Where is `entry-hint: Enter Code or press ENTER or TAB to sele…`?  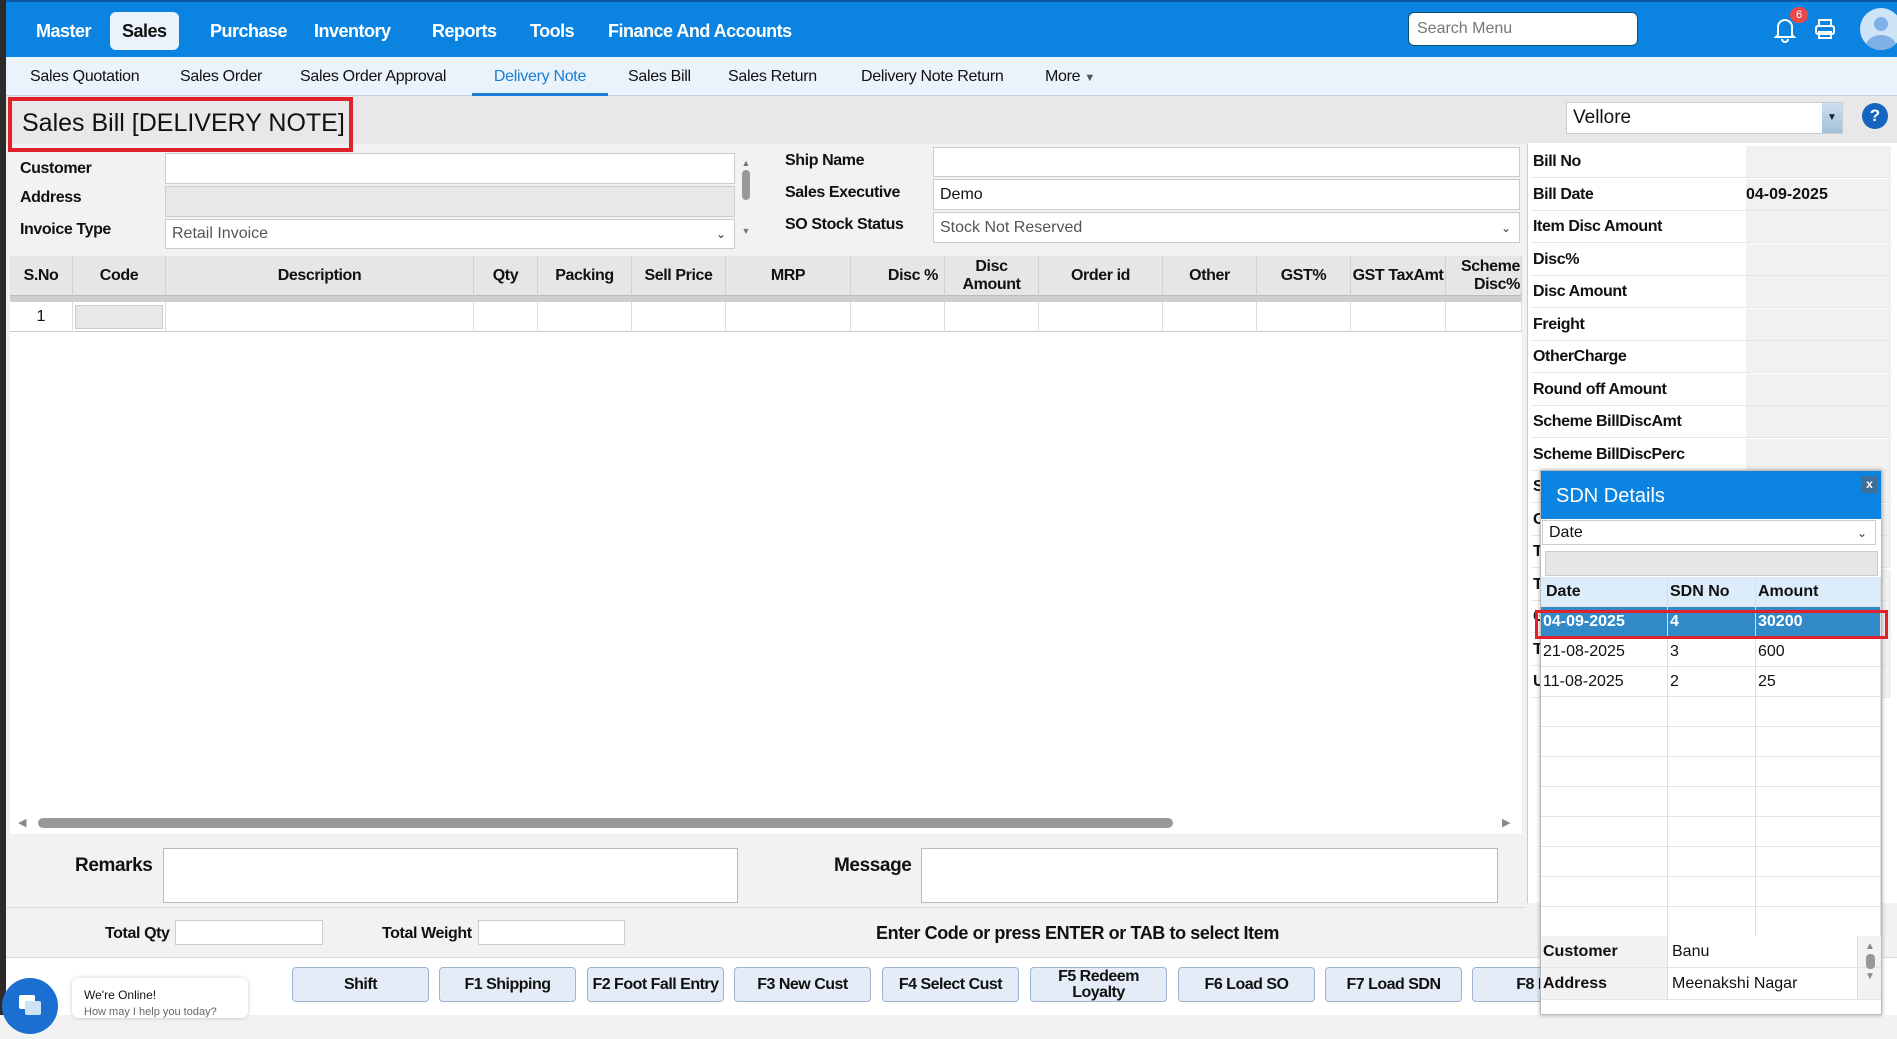 entry-hint: Enter Code or press ENTER or TAB to sele… is located at coordinates (1077, 933).